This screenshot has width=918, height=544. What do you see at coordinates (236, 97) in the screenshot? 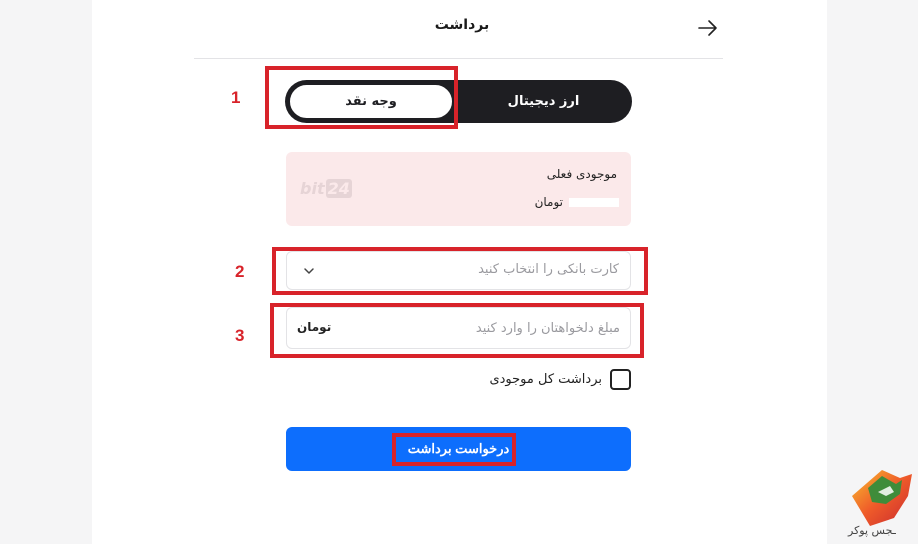
I see `annotation-number-1: 1` at bounding box center [236, 97].